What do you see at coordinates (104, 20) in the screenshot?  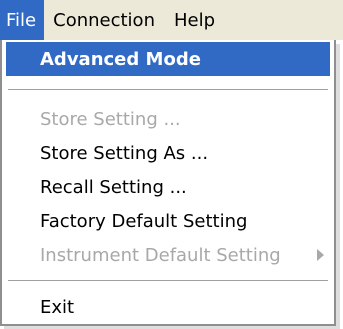 I see `menu-connection: Connection` at bounding box center [104, 20].